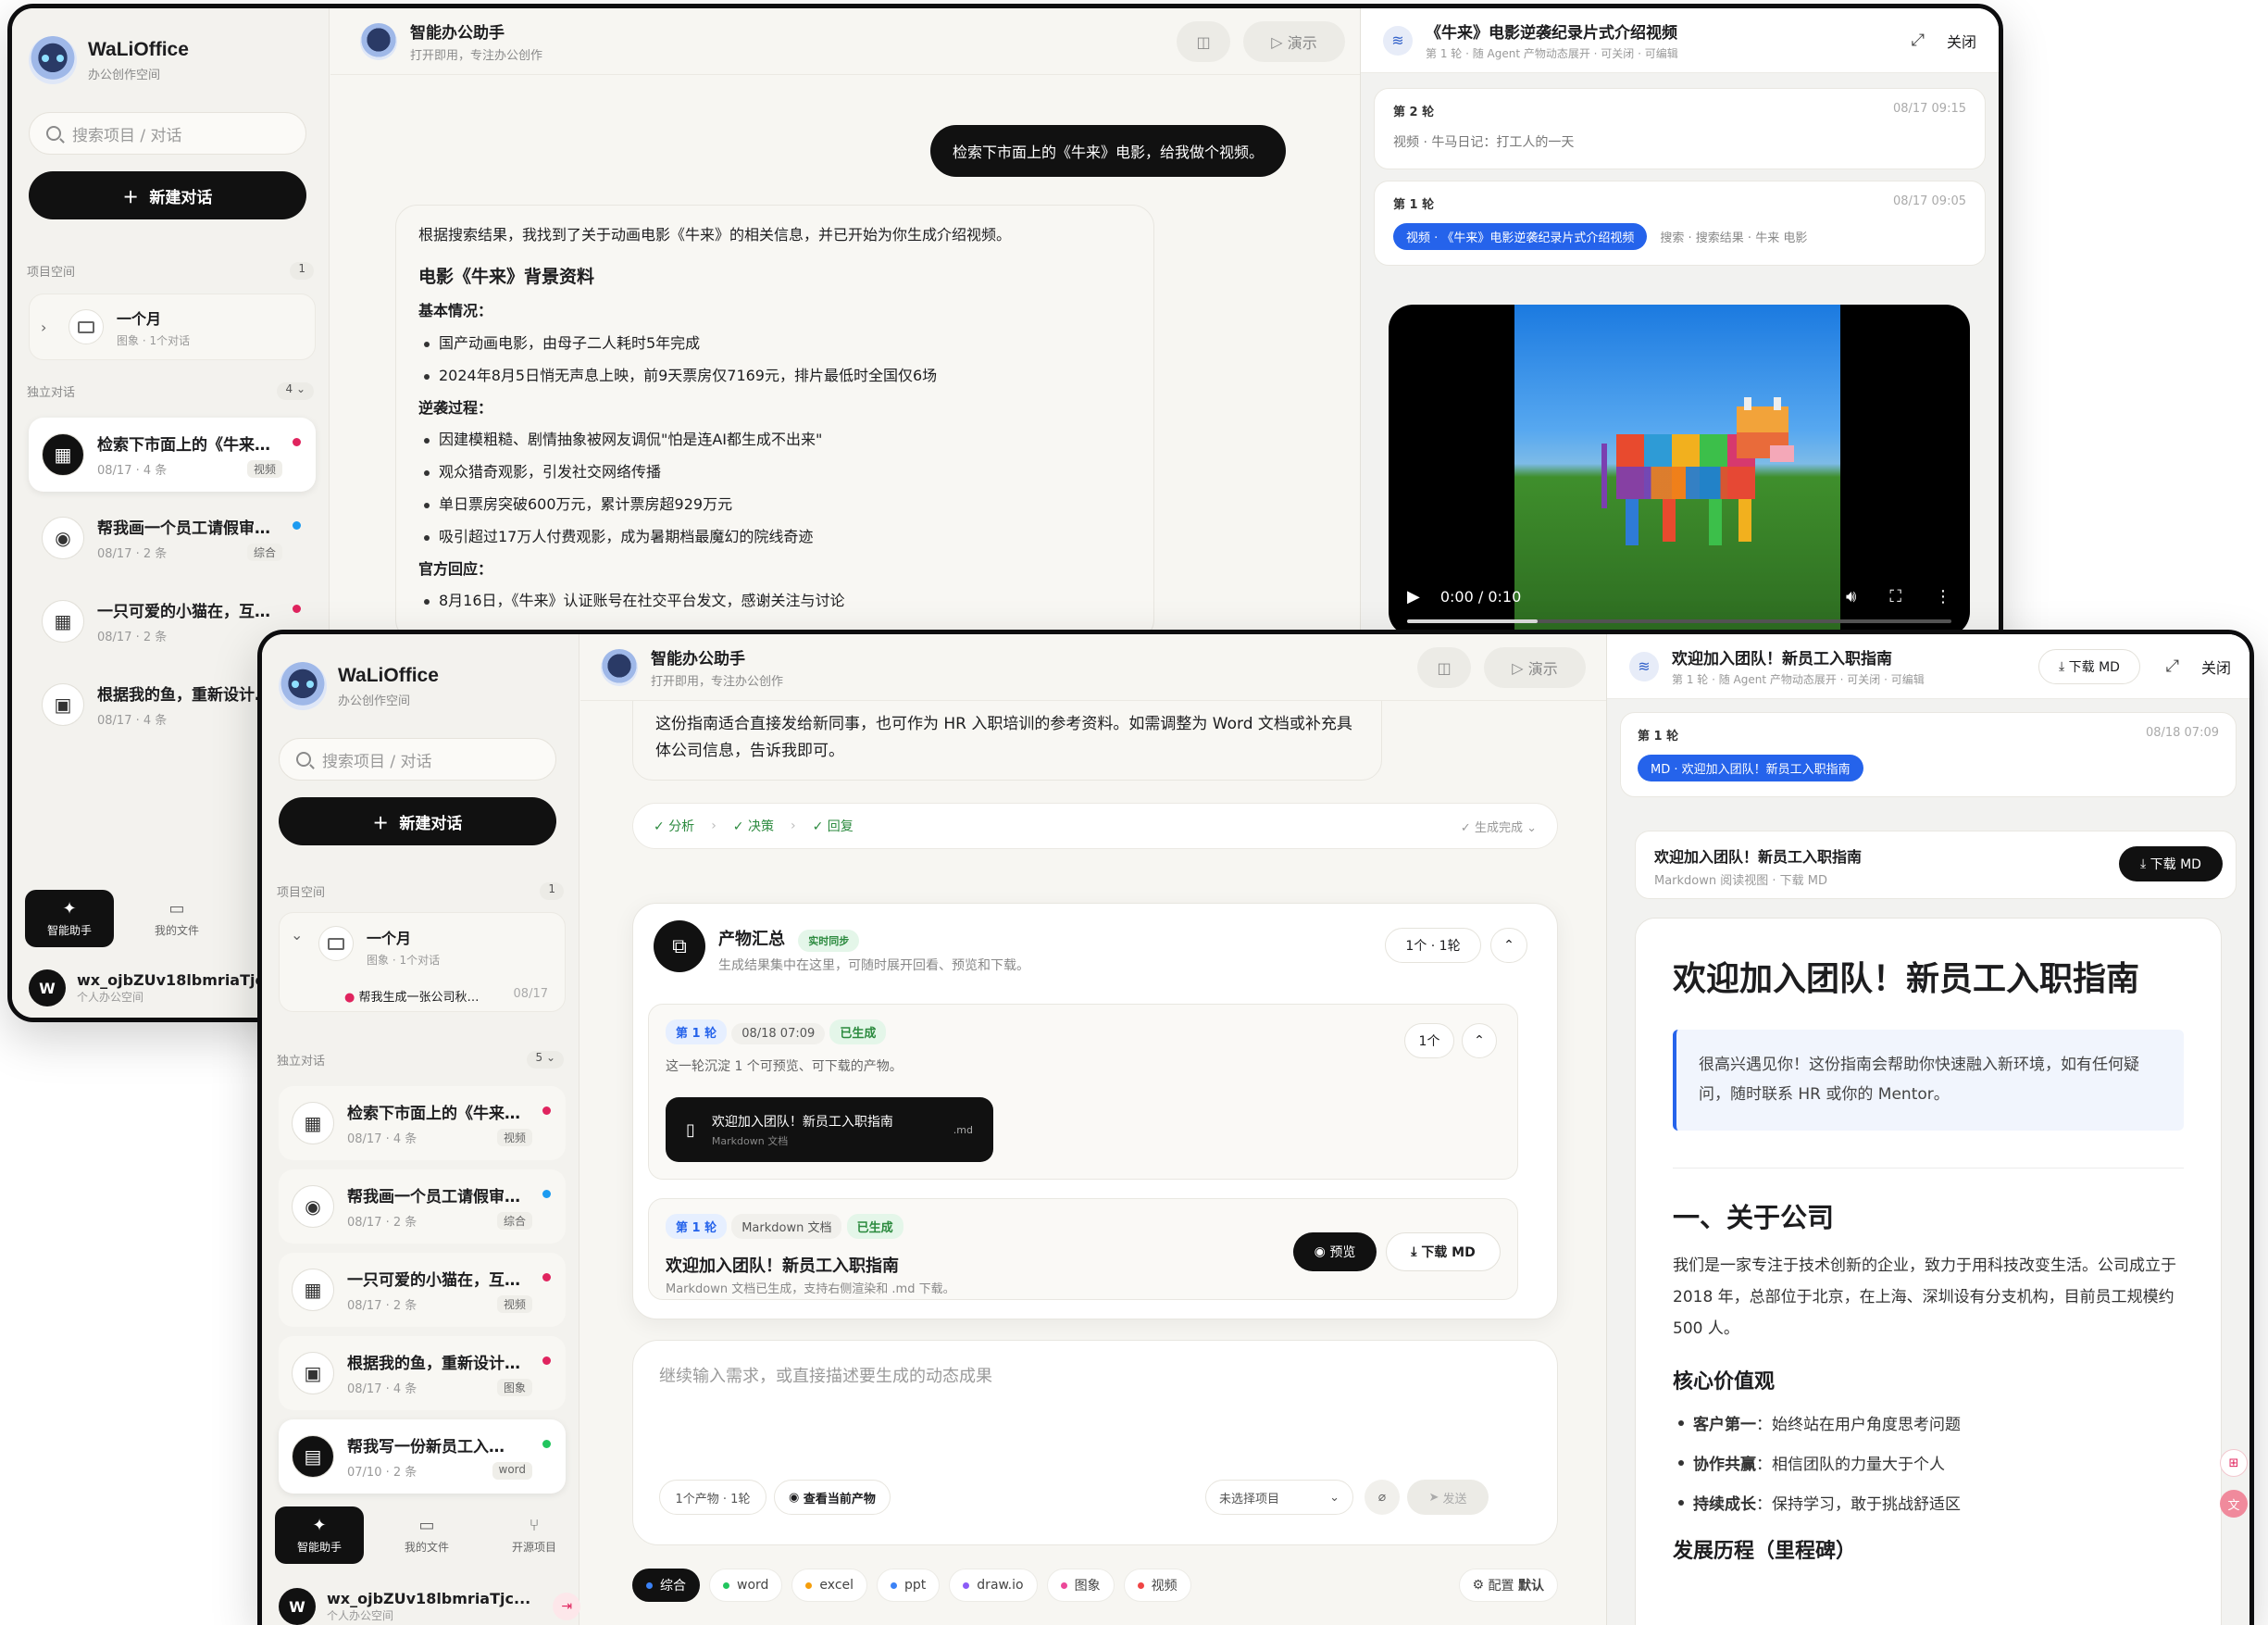 The height and width of the screenshot is (1625, 2268). What do you see at coordinates (422, 1373) in the screenshot?
I see `conversation-item: ▣ 根据我的鱼，重新设计… 08/17 · 4 条图象` at bounding box center [422, 1373].